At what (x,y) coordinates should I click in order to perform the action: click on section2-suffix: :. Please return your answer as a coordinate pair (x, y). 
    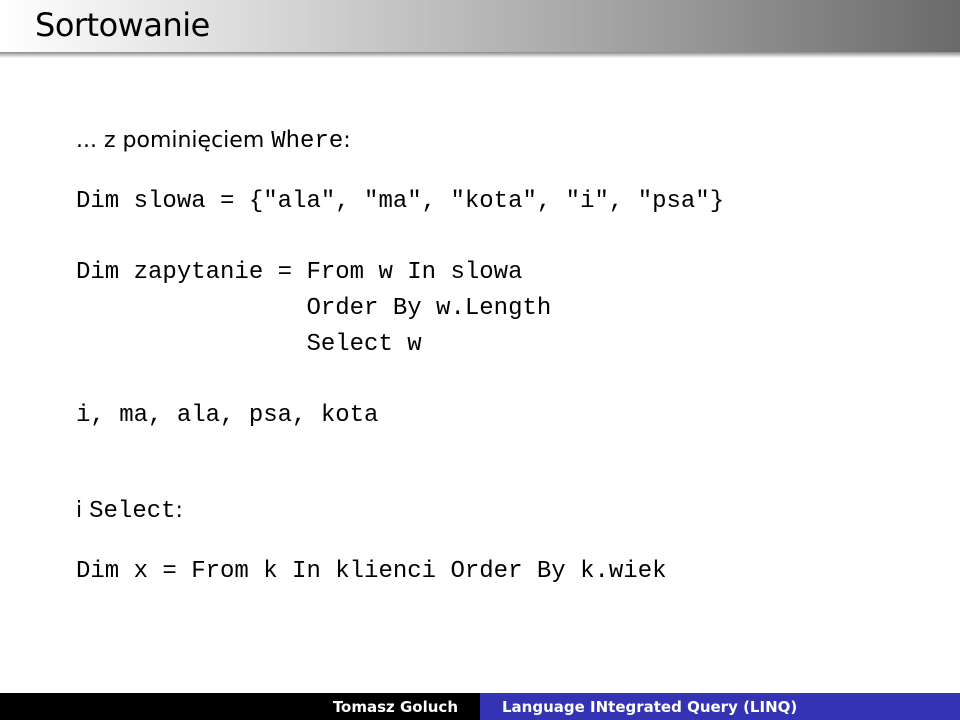
    Looking at the image, I should click on (179, 510).